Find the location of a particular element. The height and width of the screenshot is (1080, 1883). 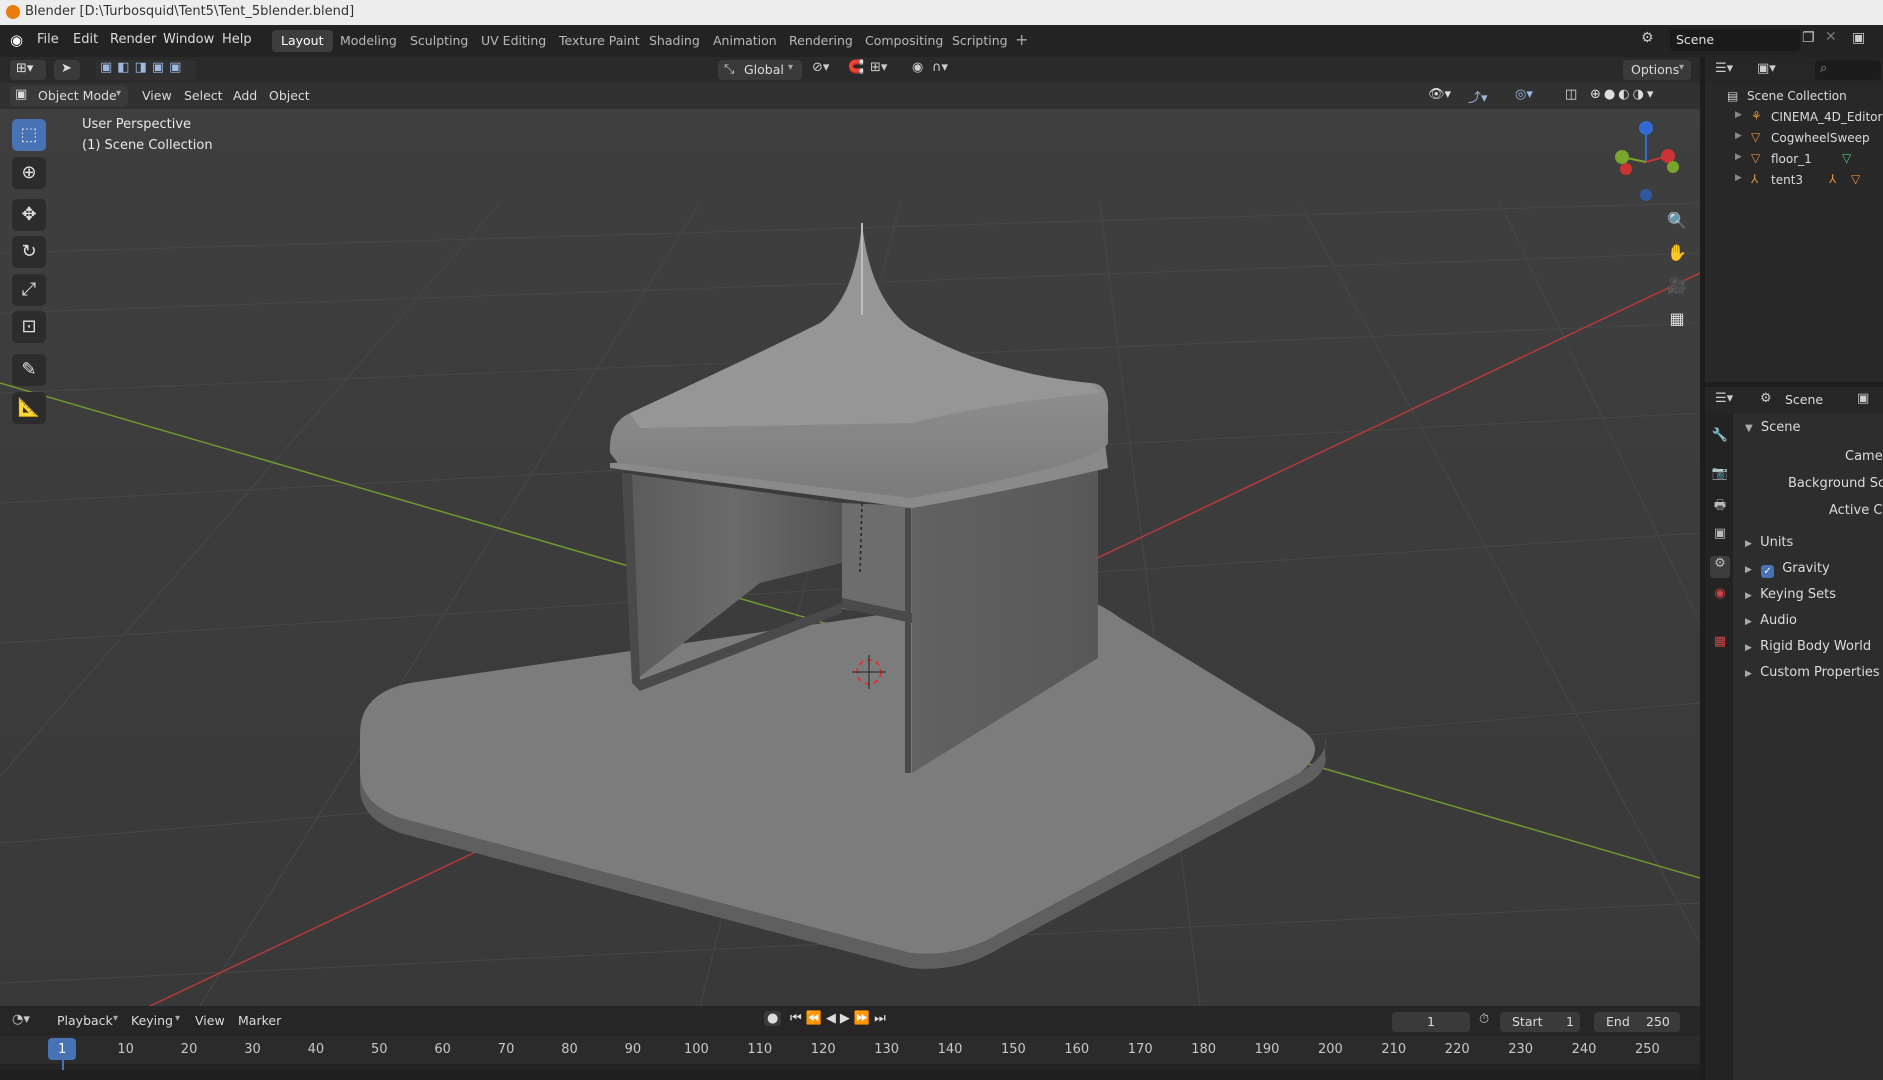

audio-panel: ▶ Audio is located at coordinates (1771, 620).